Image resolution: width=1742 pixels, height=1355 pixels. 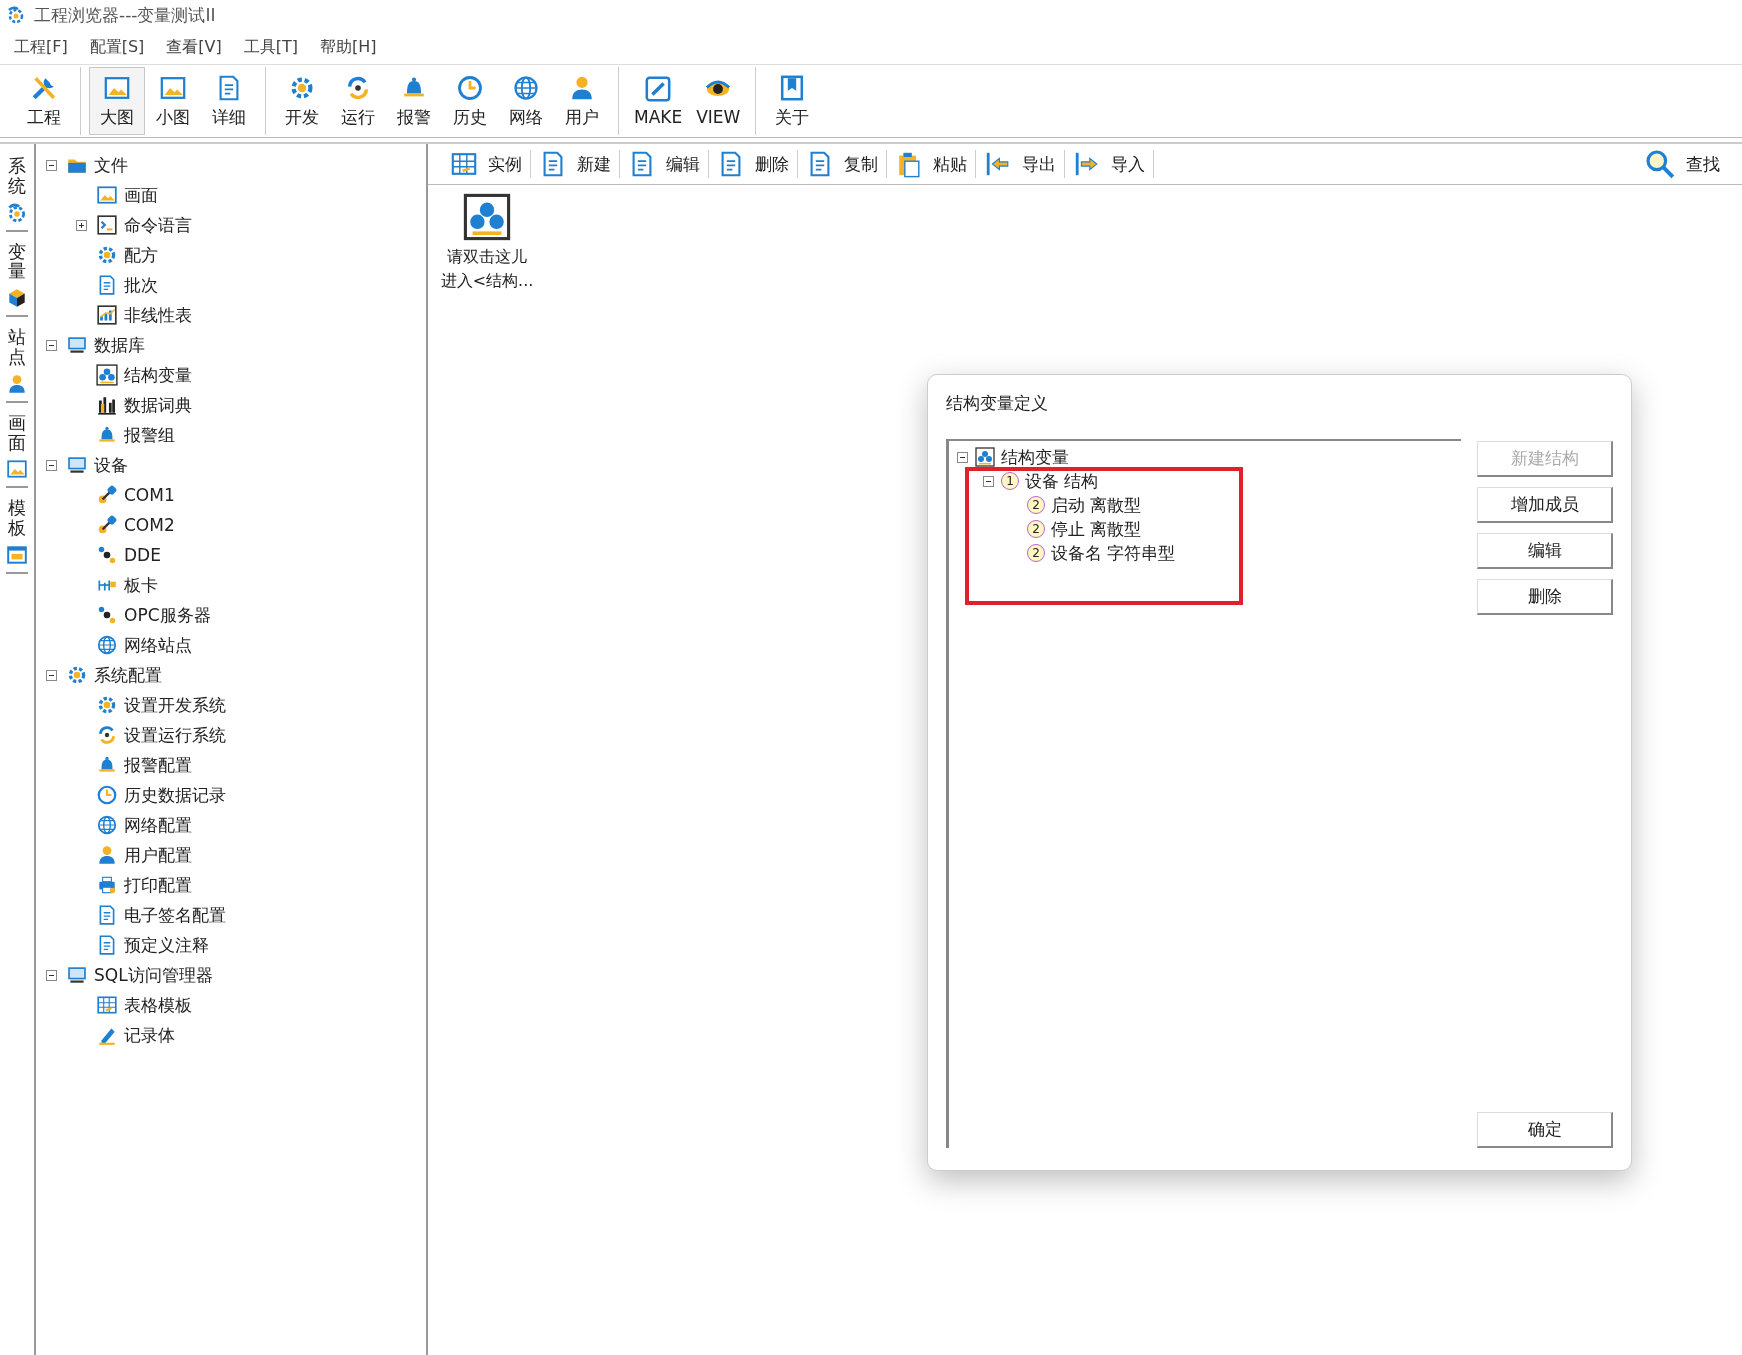 What do you see at coordinates (1096, 505) in the screenshot?
I see `tree-item: 启动 离散型` at bounding box center [1096, 505].